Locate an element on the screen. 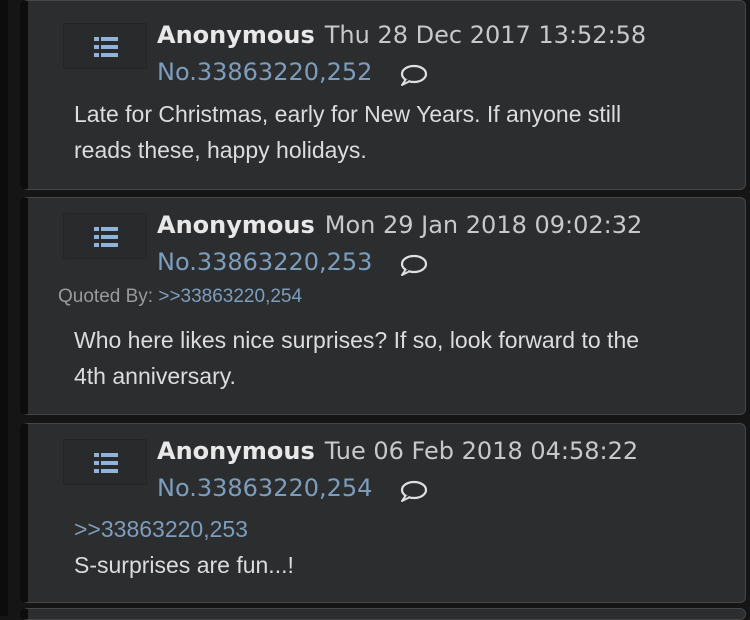 This screenshot has width=750, height=620. next-post-edge is located at coordinates (383, 614).